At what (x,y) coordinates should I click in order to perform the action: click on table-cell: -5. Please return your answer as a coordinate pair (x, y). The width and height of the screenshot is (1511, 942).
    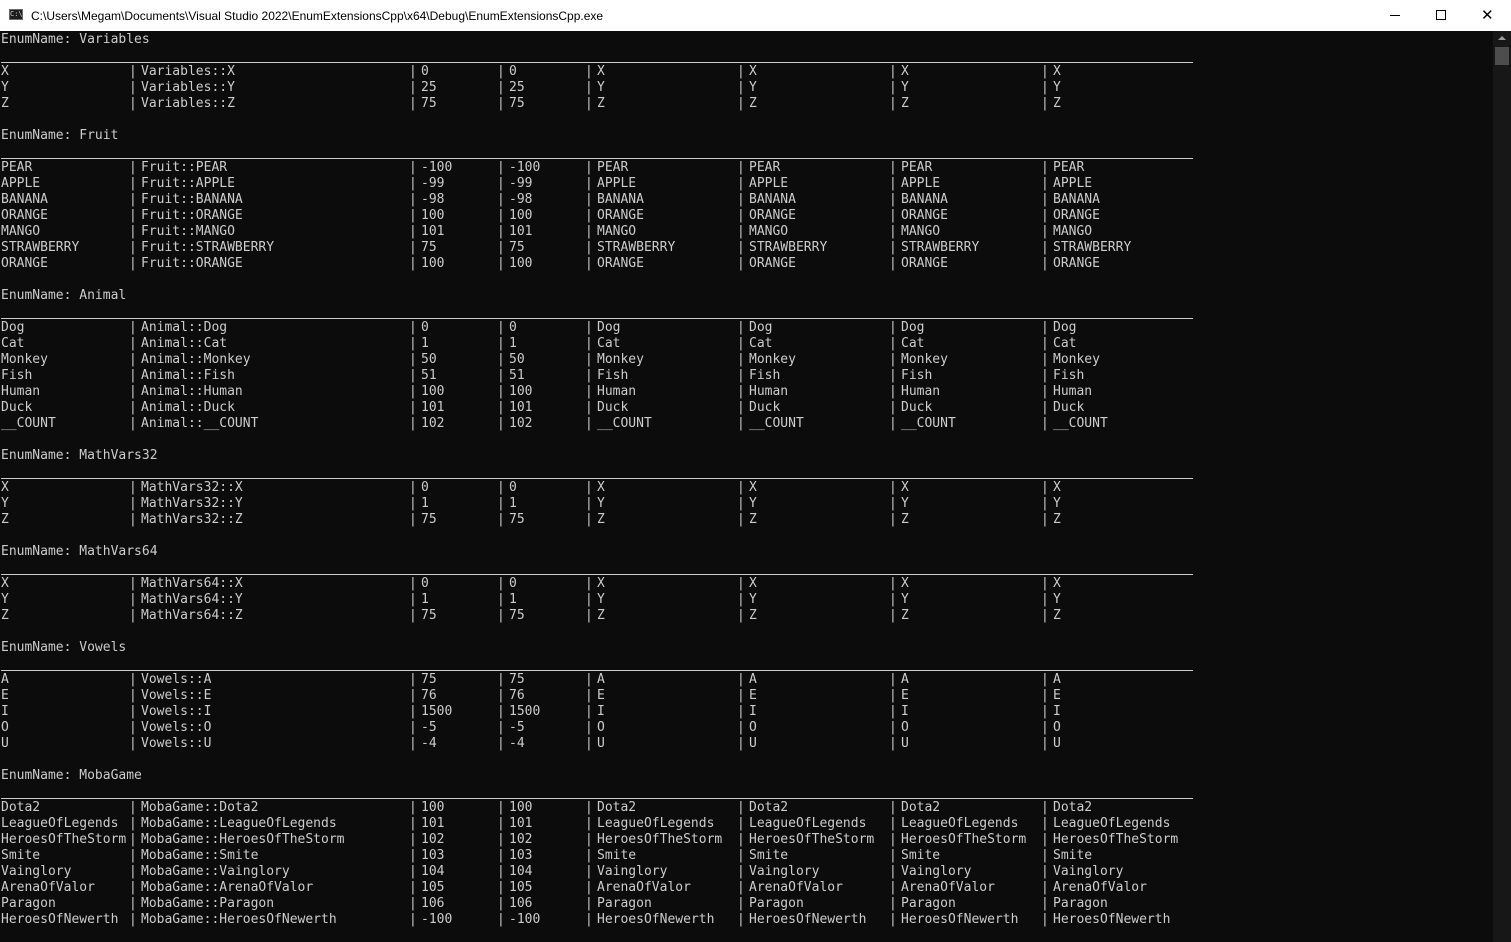
    Looking at the image, I should click on (429, 727).